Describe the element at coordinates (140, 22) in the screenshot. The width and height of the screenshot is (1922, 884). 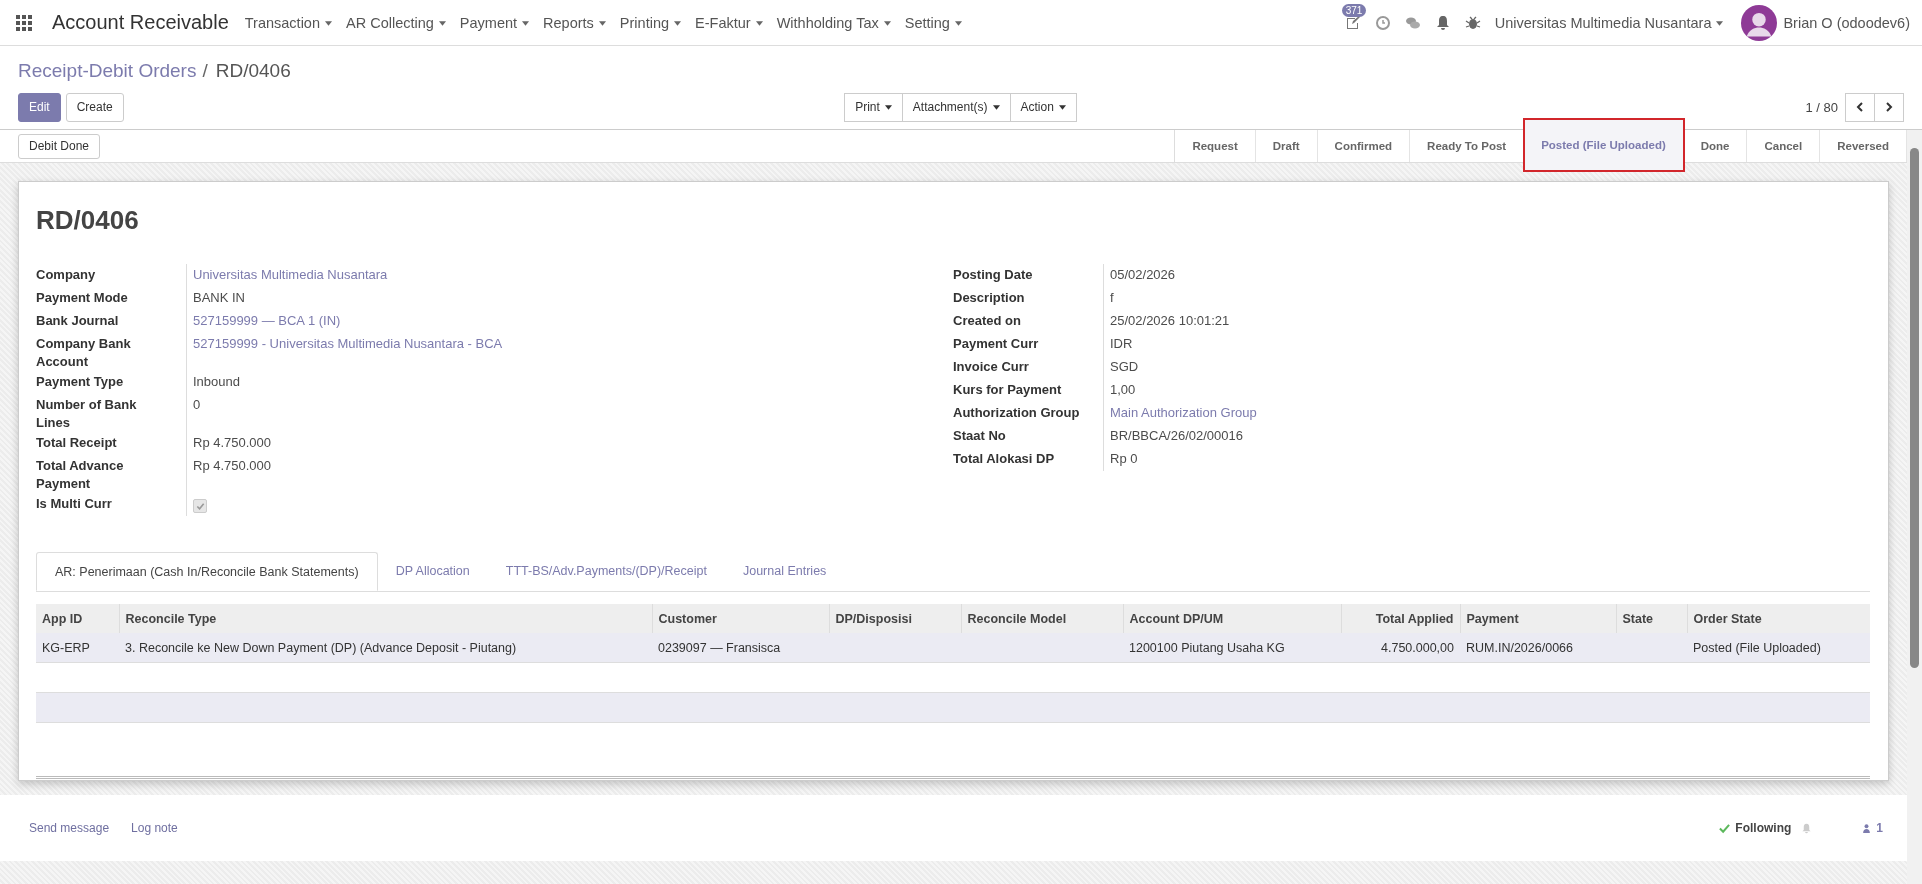
I see `app-title: Account Receivable` at that location.